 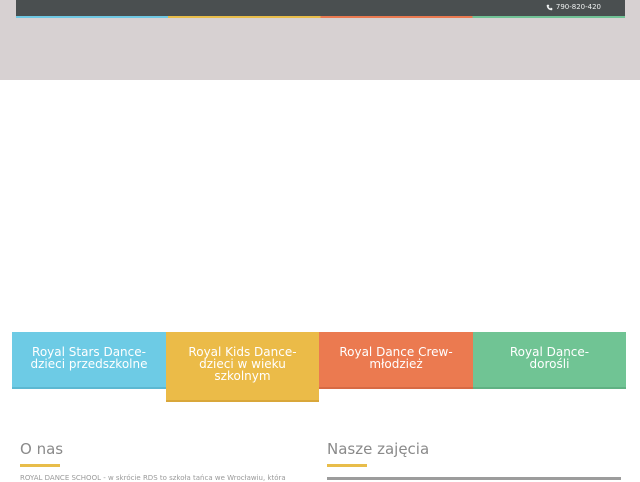 I want to click on color-stripe, so click(x=320, y=17).